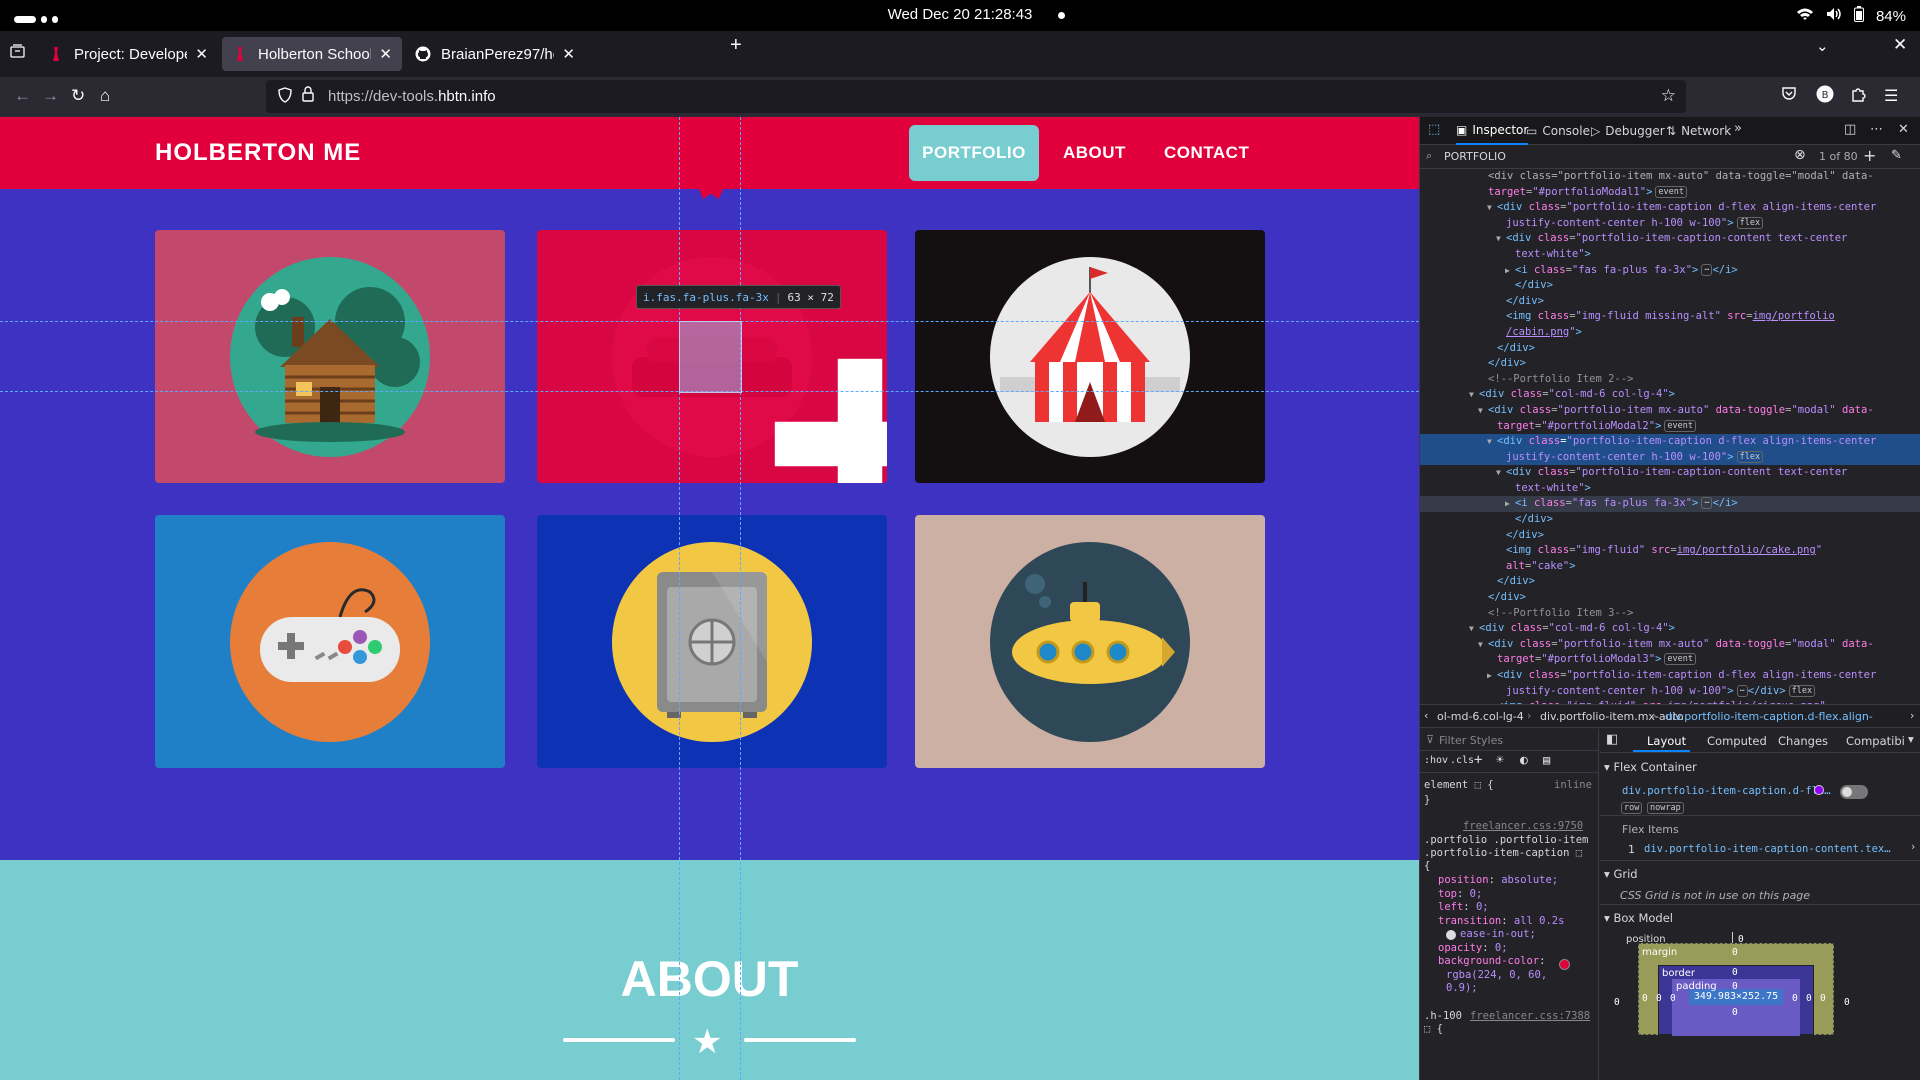 The image size is (1920, 1080). I want to click on rule-source-link: freelancer.css:7388, so click(1530, 1016).